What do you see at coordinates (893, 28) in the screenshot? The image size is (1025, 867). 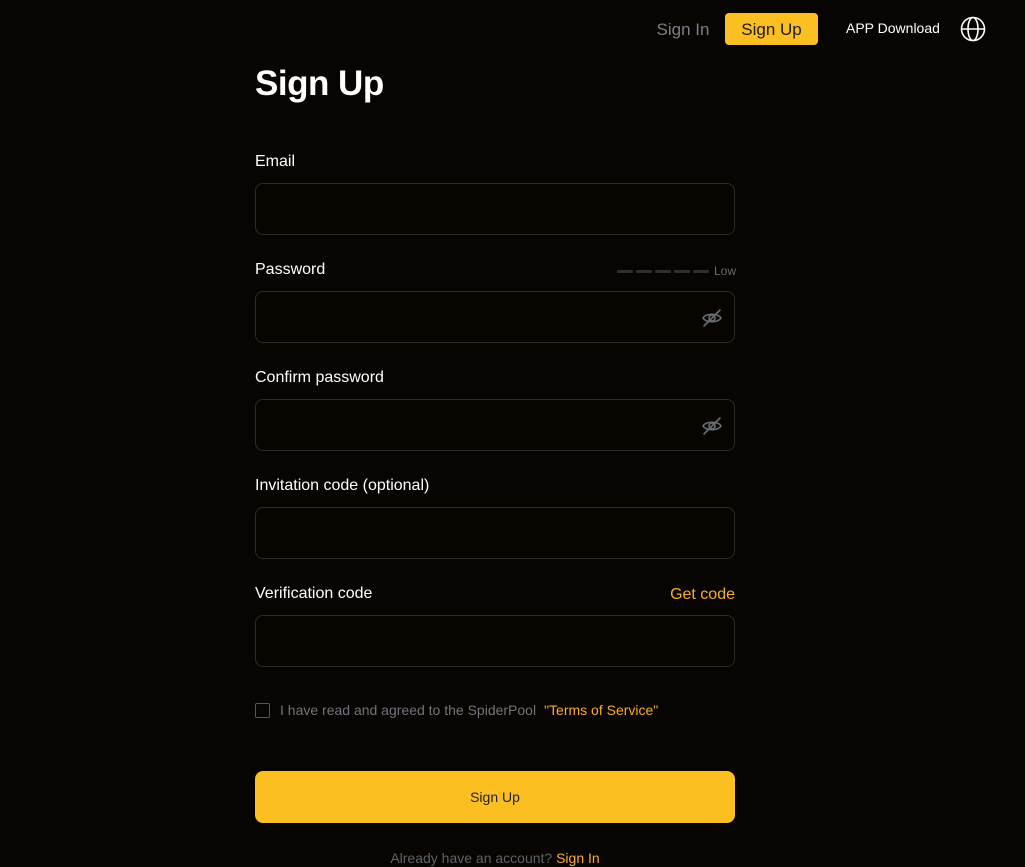 I see `app-download-link: APP Download` at bounding box center [893, 28].